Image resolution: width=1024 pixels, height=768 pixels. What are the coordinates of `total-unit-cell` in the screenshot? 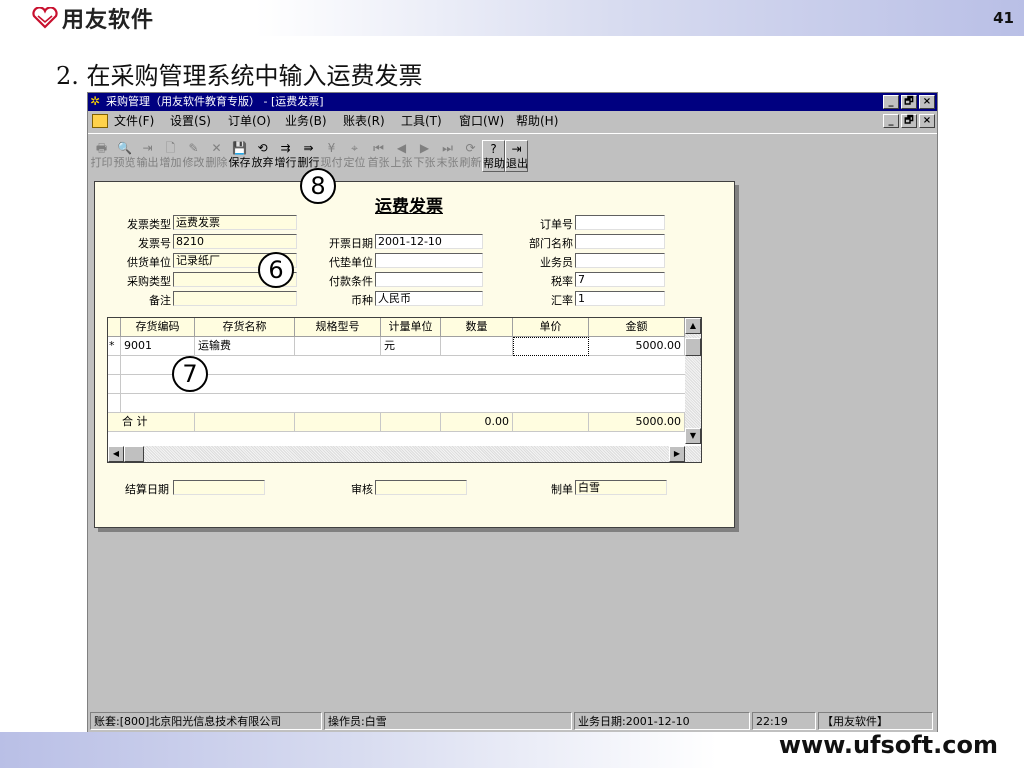 It's located at (411, 422).